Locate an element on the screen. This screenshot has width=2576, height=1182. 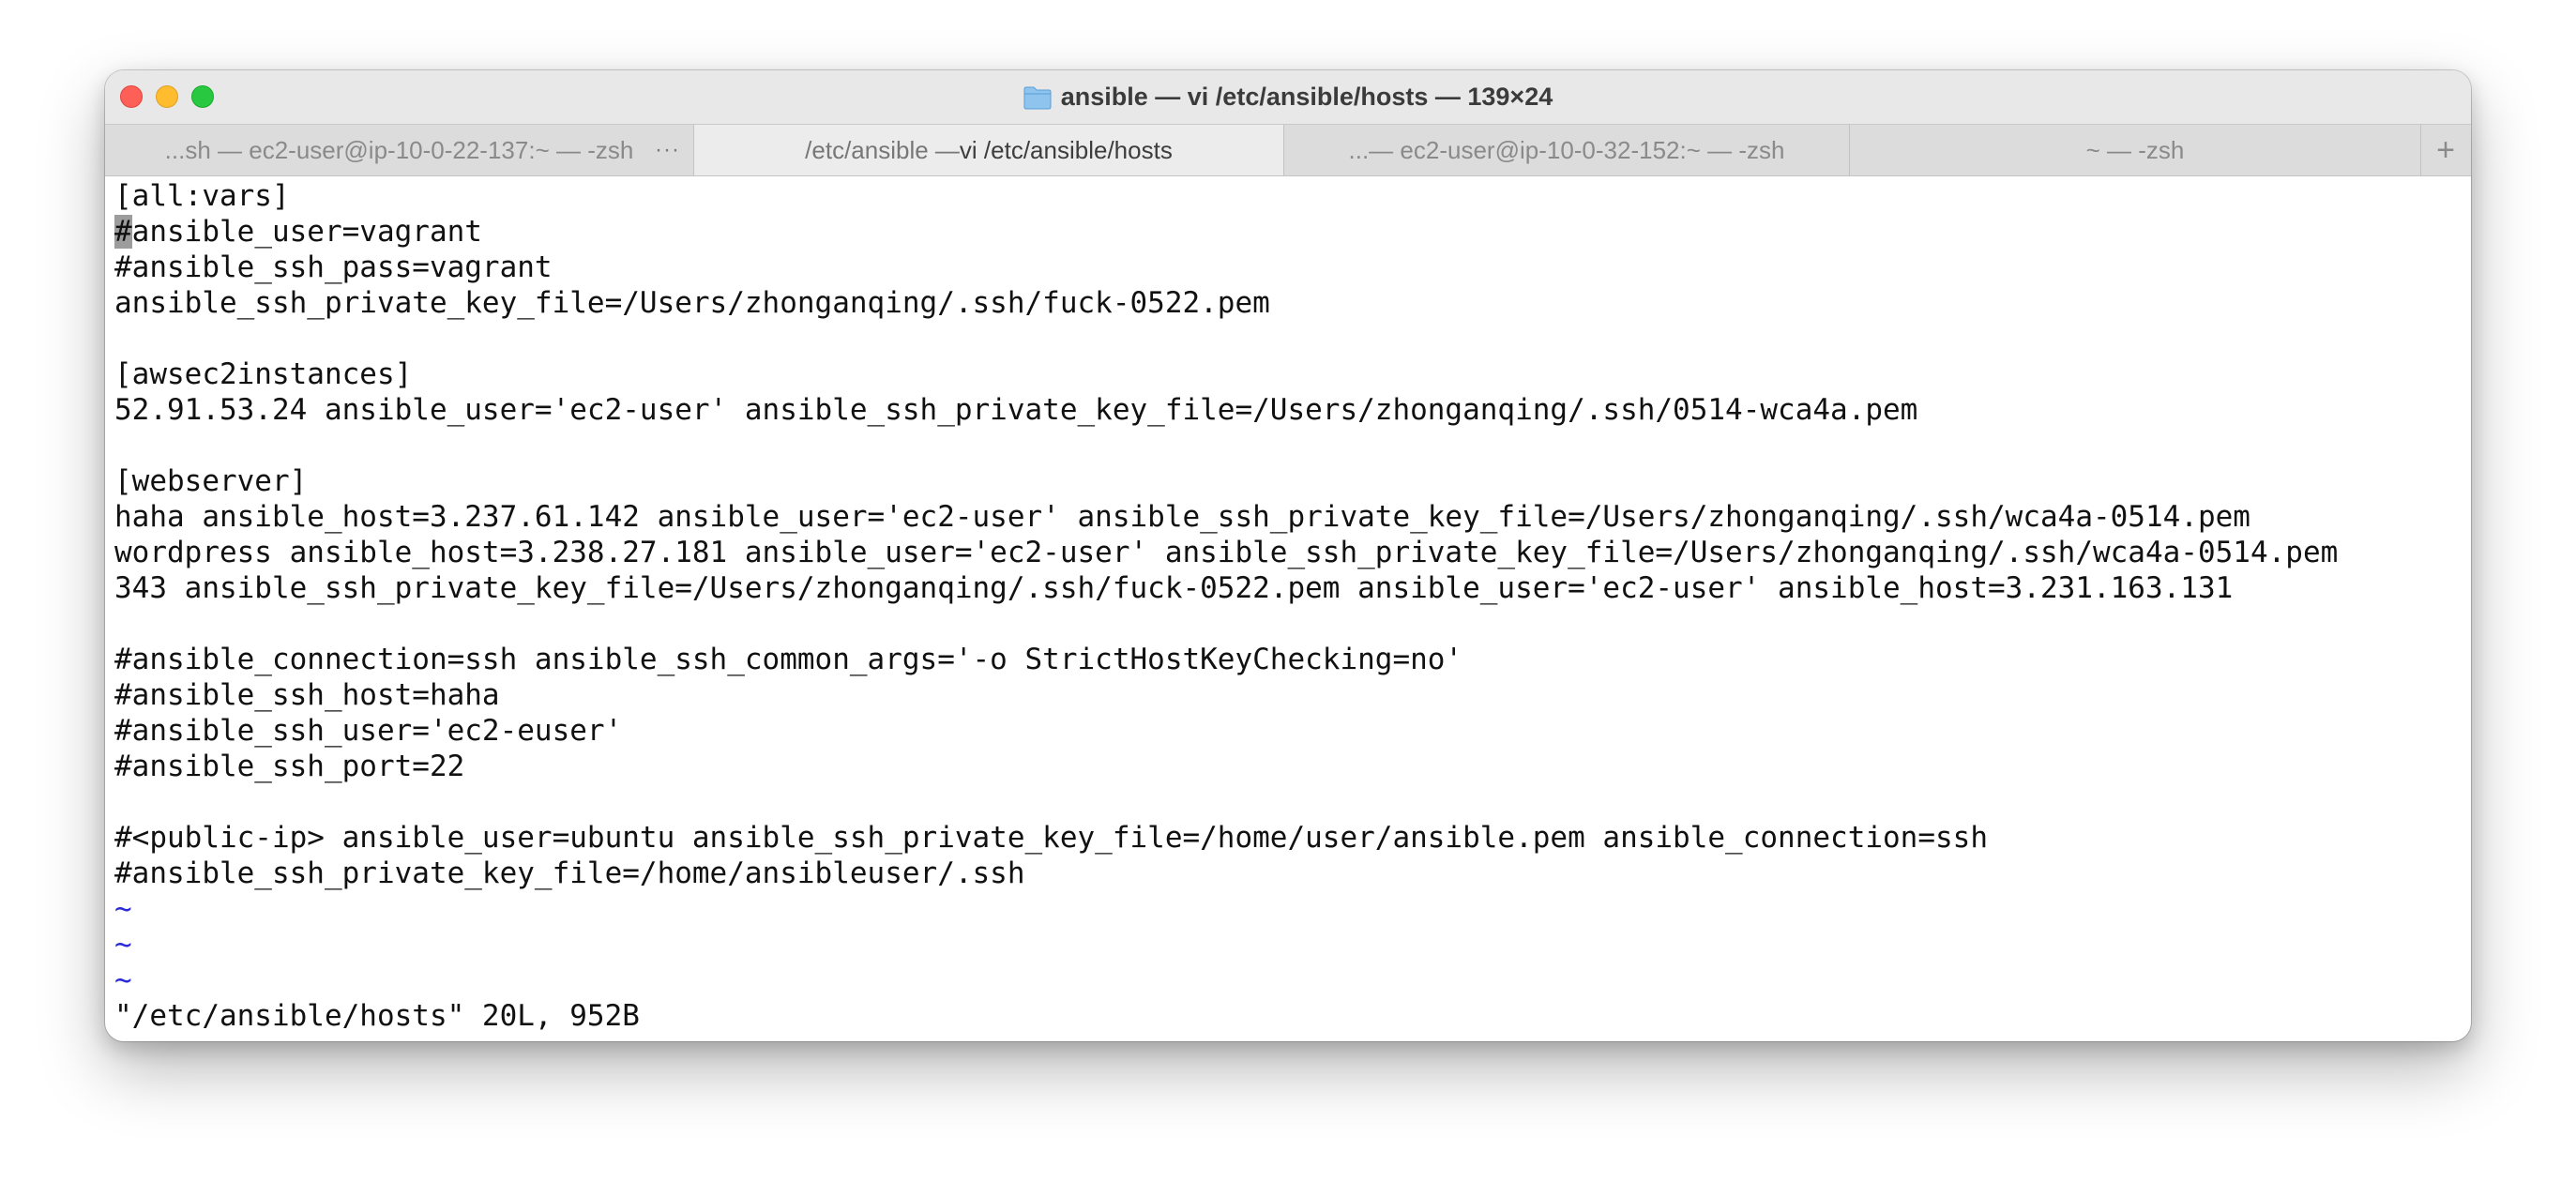
tab-label-path: /etc/ansible — is located at coordinates (882, 149).